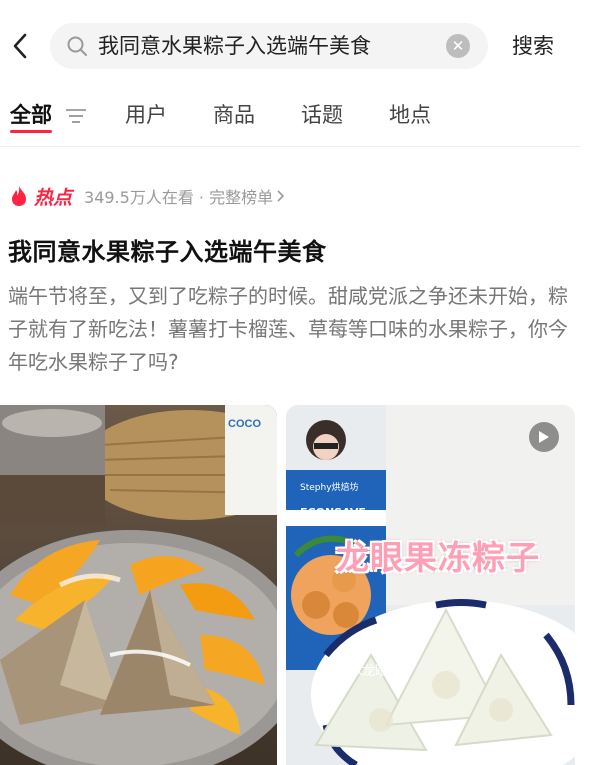 This screenshot has width=591, height=765. I want to click on can-label-text: 糖水龙眼, so click(362, 671).